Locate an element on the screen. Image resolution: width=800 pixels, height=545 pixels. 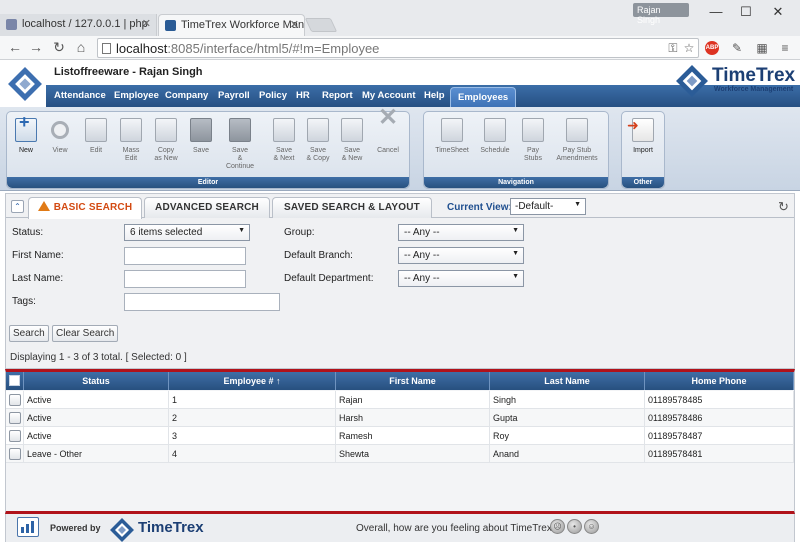
save-button: Save is located at coordinates (201, 136).